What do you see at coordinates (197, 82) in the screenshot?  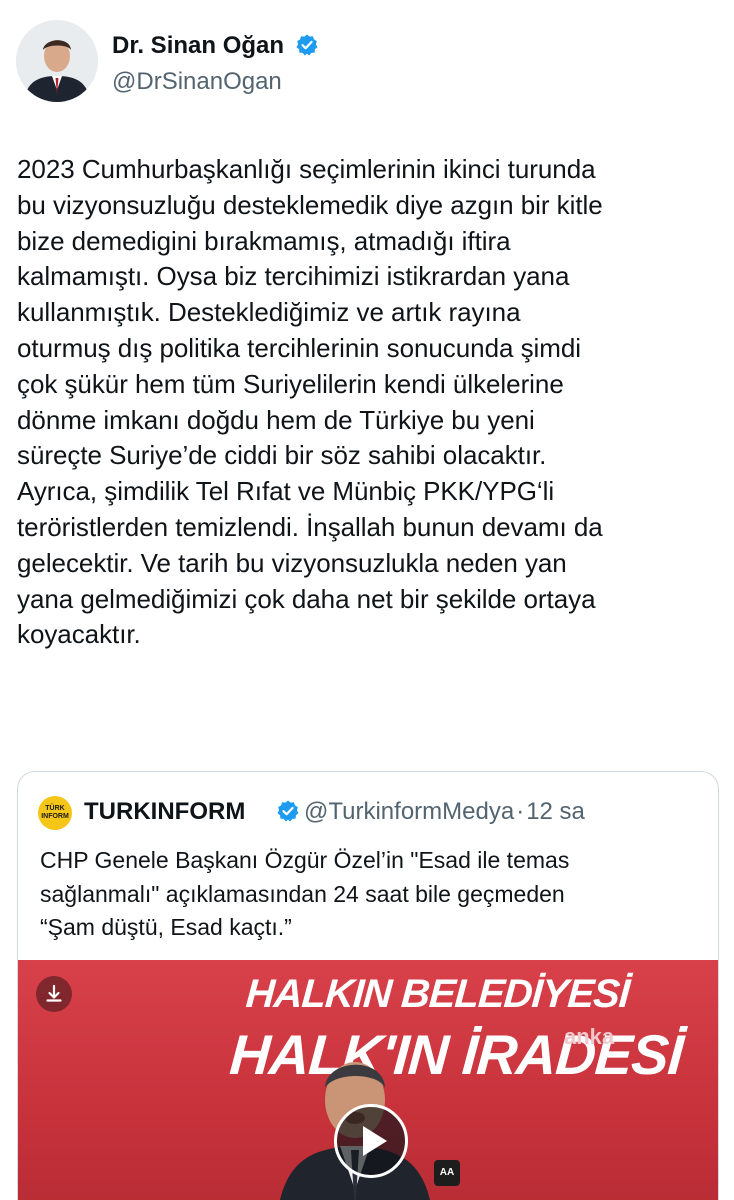 I see `author-handle: @DrSinanOgan` at bounding box center [197, 82].